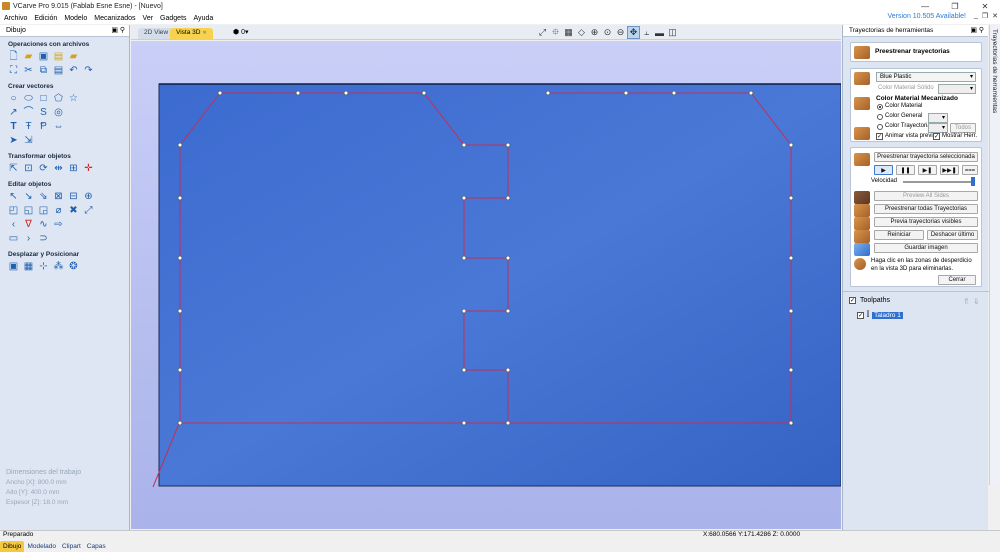 This screenshot has width=1000, height=552. What do you see at coordinates (880, 315) in the screenshot?
I see `toolpath-item: ✓ ⫿ Taladro 1` at bounding box center [880, 315].